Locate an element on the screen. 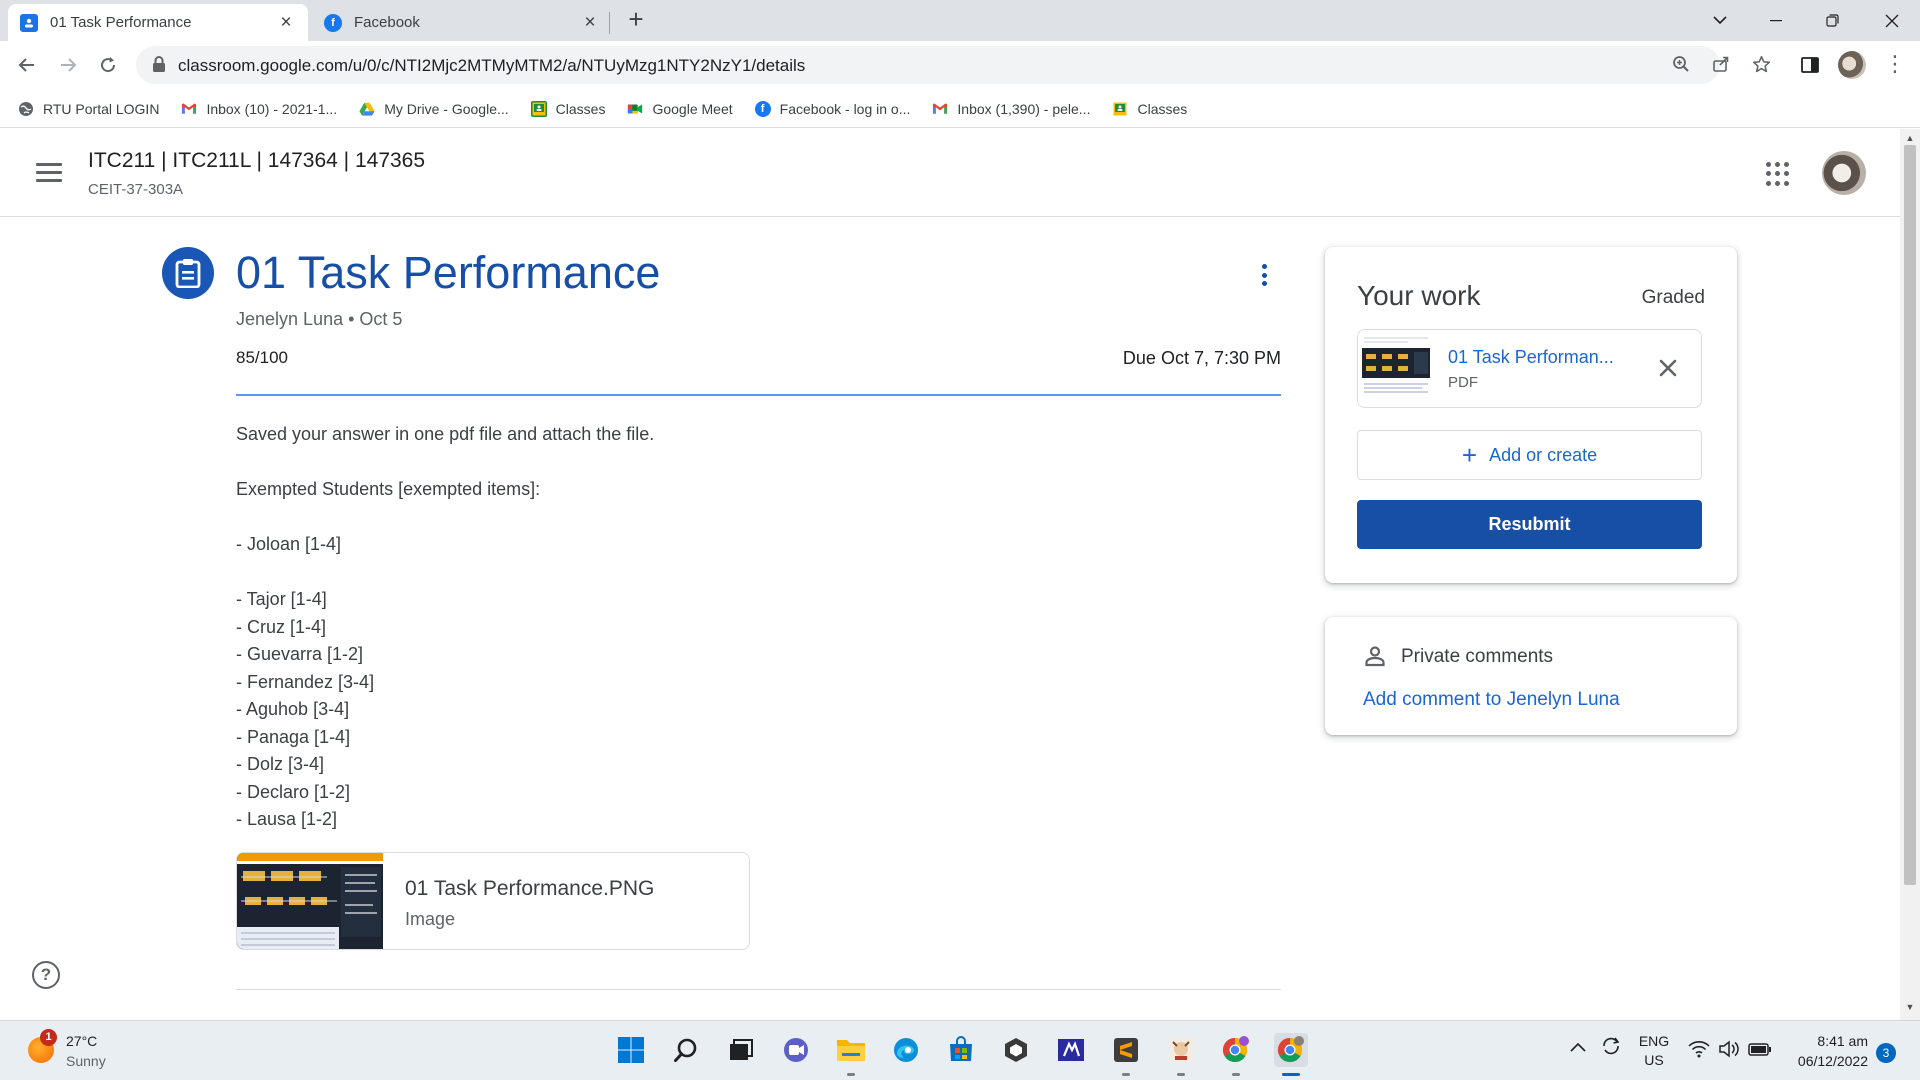  private-comments-title: Private comments is located at coordinates (1477, 656).